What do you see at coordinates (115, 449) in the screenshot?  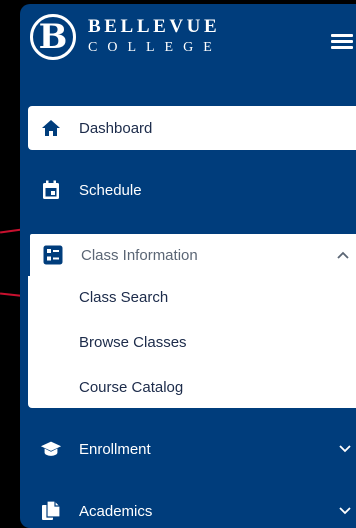 I see `nav-item-label: Enrollment` at bounding box center [115, 449].